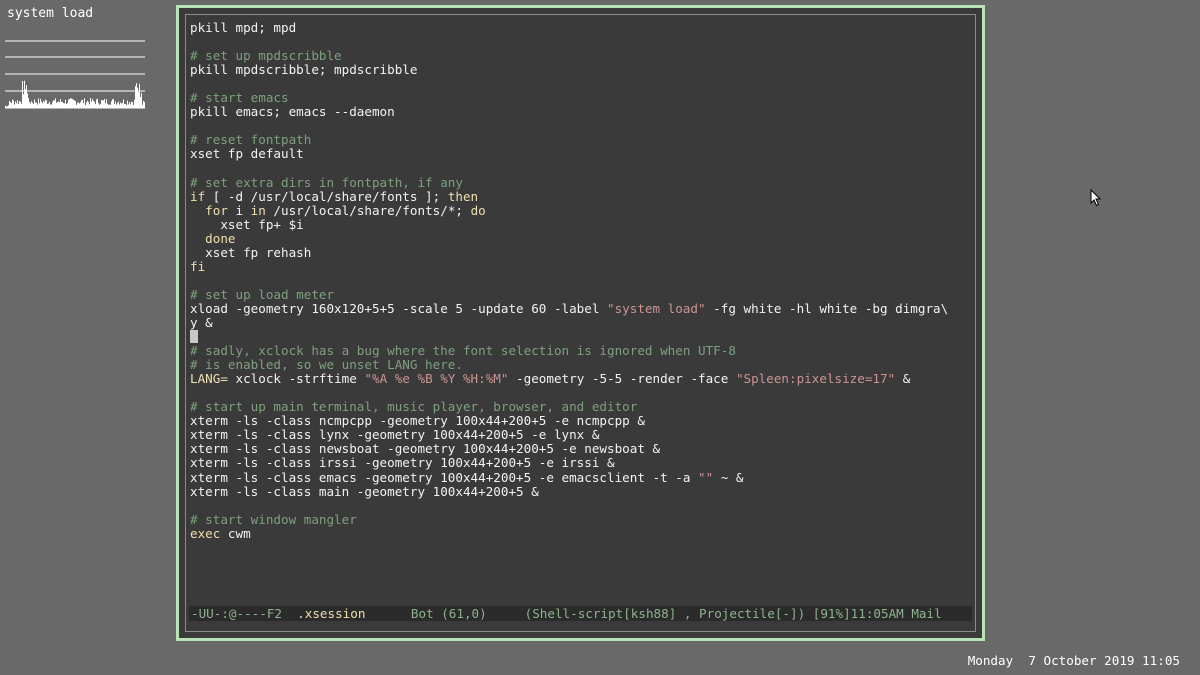 This screenshot has height=675, width=1200. I want to click on code-string: "Spleen:pixelsize=17", so click(815, 379).